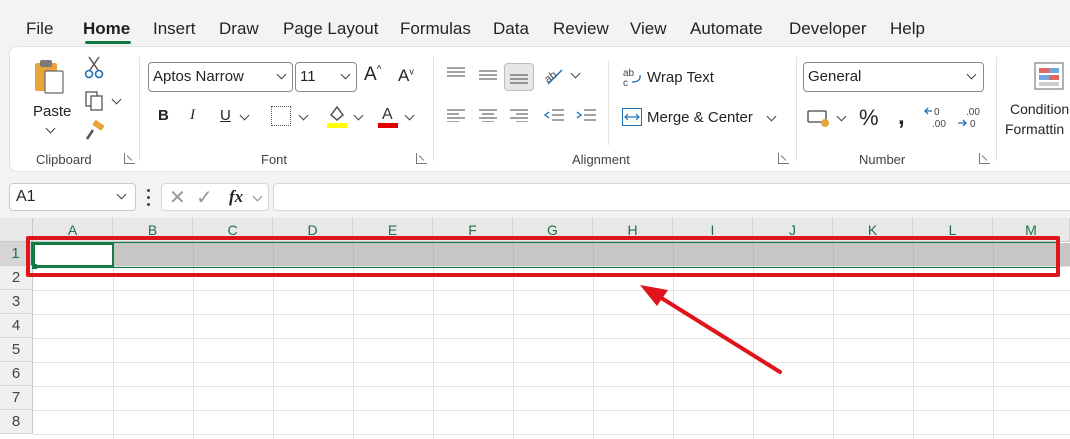  Describe the element at coordinates (711, 329) in the screenshot. I see `annotation-arrow-icon` at that location.